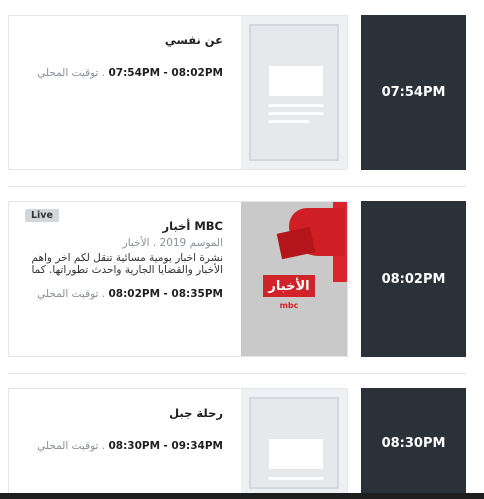 This screenshot has height=499, width=484. Describe the element at coordinates (413, 443) in the screenshot. I see `program-time-box: 08:30PM` at that location.